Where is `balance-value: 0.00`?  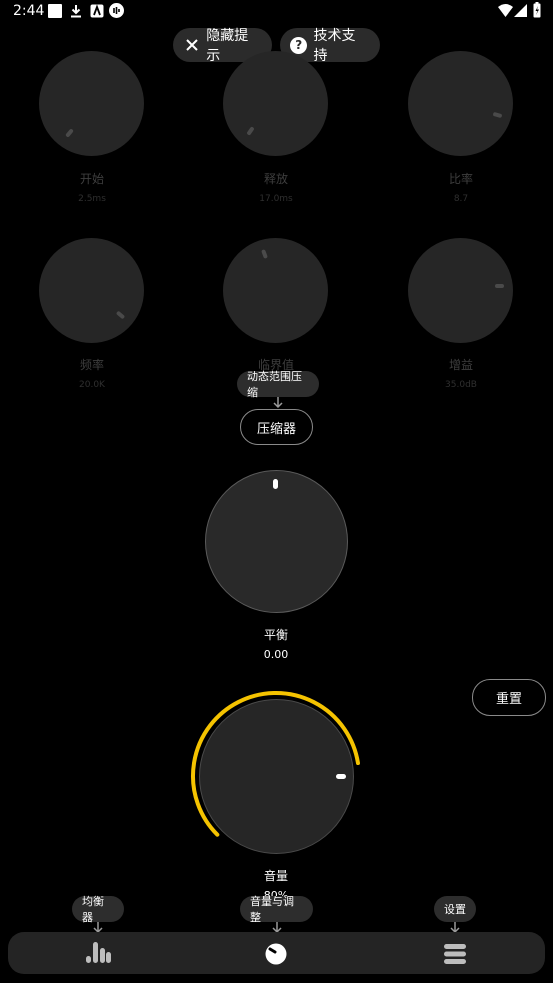 balance-value: 0.00 is located at coordinates (276, 654).